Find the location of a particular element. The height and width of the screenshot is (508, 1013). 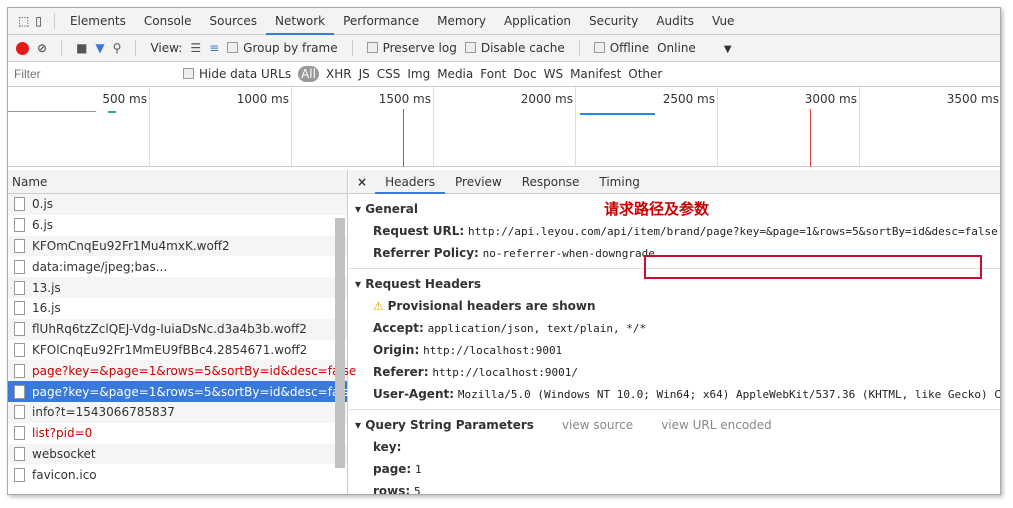

tab-timing: Timing is located at coordinates (619, 182).